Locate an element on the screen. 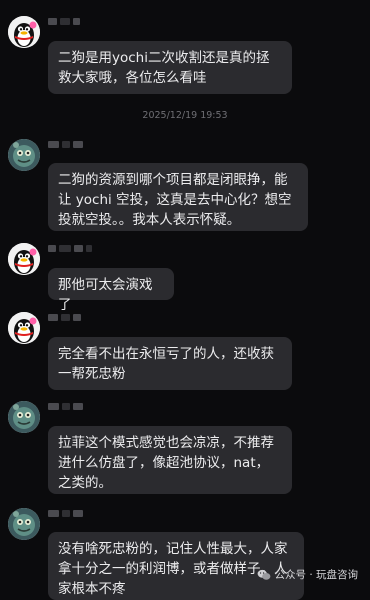 The width and height of the screenshot is (370, 600). message-bubble: 拉菲这个模式感觉也会凉凉，不推荐进什么仿盘了，像超池协议，nat，之类的。 is located at coordinates (170, 460).